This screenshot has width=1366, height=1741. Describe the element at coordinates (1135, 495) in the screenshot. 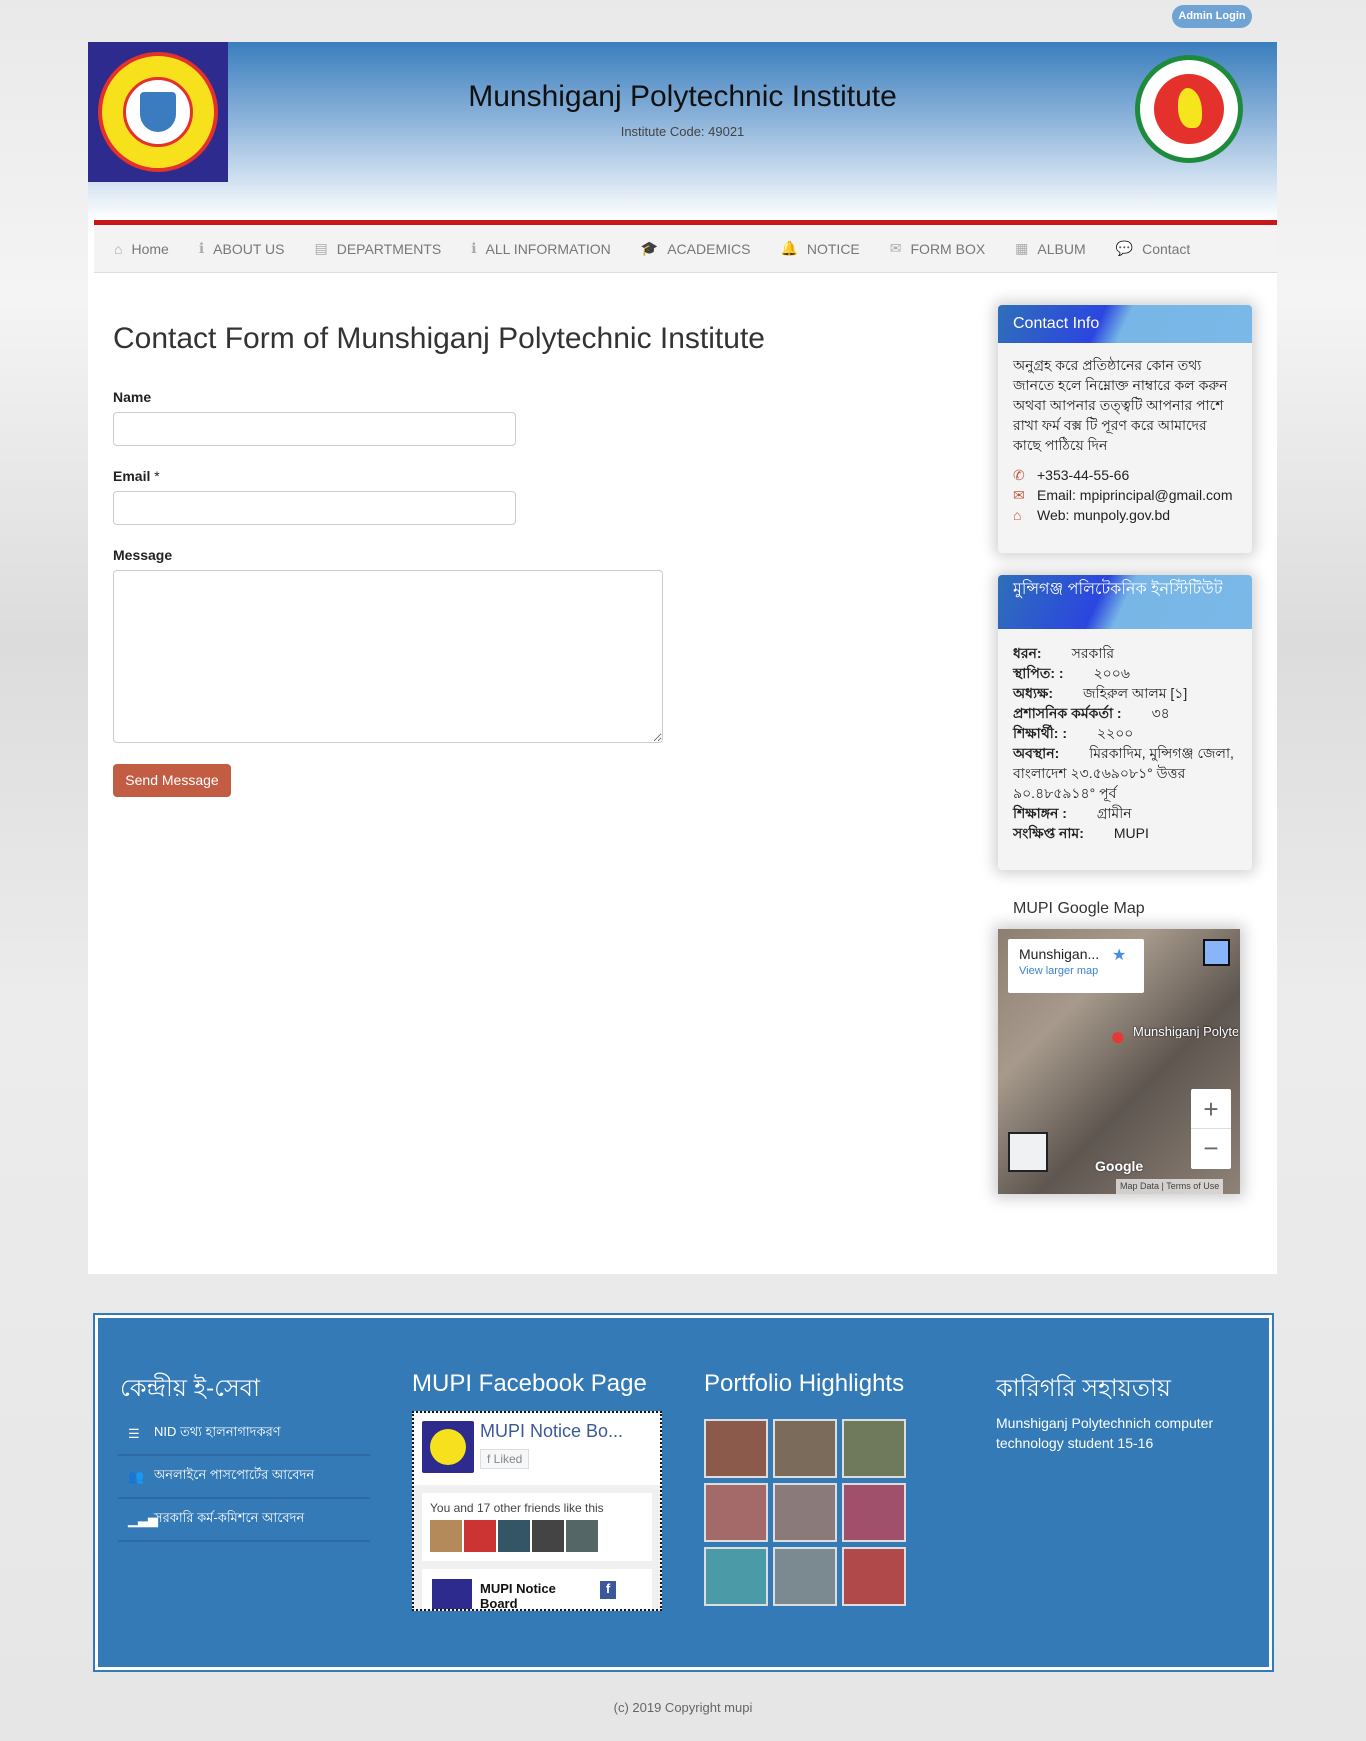

I see `email-address: Email: mpiprincipal@gmail.com` at that location.